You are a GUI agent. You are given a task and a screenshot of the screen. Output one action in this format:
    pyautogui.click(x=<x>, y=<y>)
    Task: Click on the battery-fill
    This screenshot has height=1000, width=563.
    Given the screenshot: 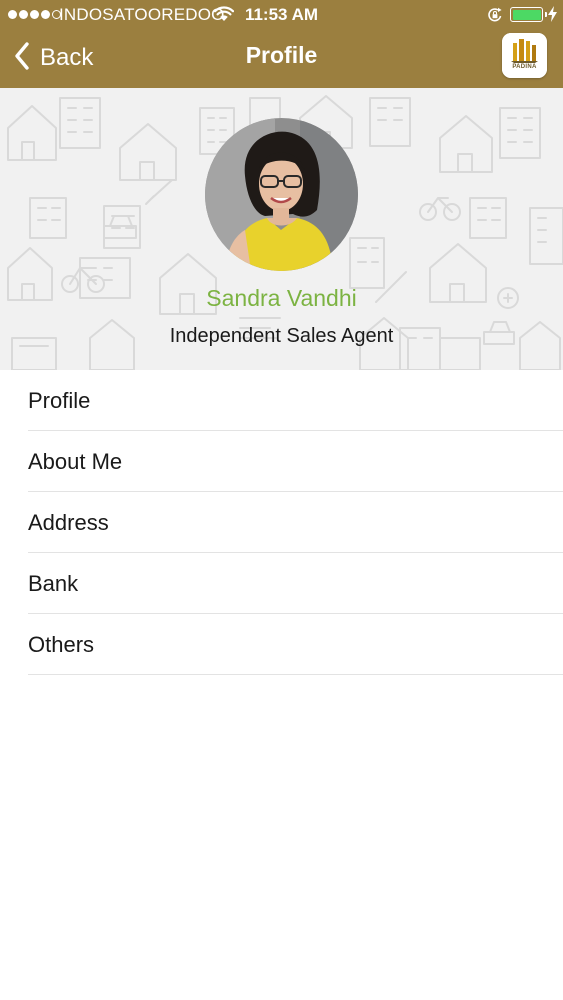 What is the action you would take?
    pyautogui.click(x=526, y=14)
    